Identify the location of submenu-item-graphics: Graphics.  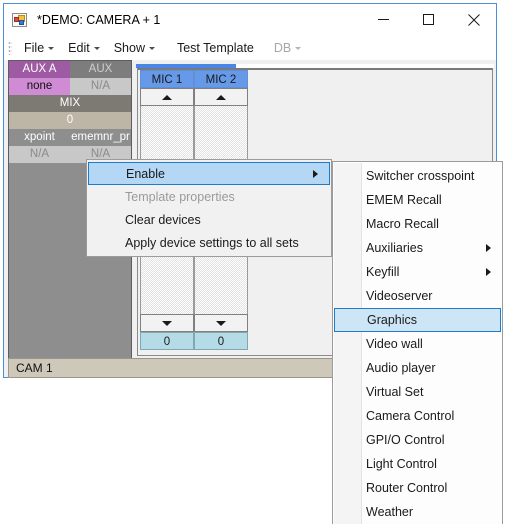
(417, 320).